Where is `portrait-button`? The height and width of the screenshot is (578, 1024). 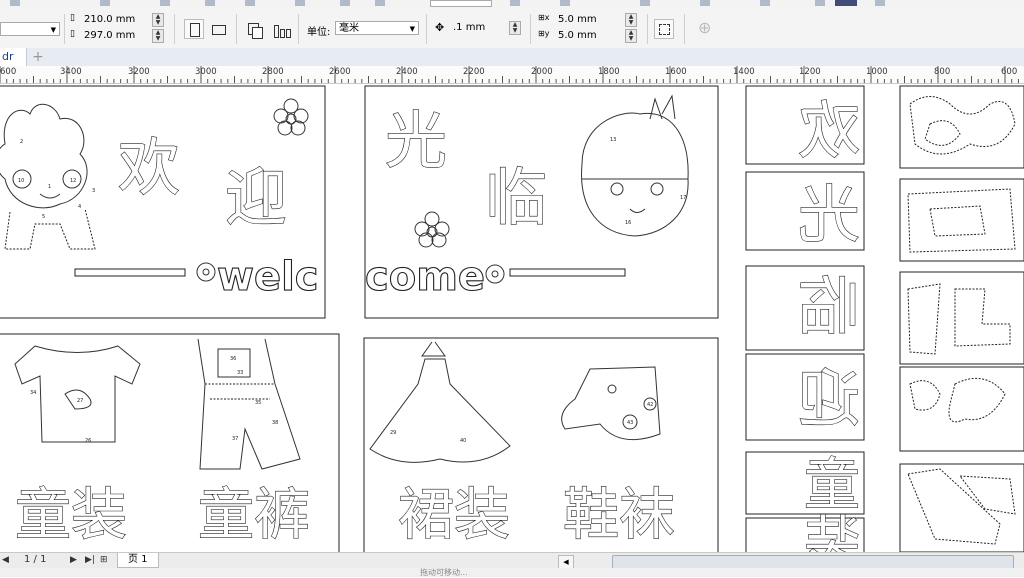 portrait-button is located at coordinates (194, 29).